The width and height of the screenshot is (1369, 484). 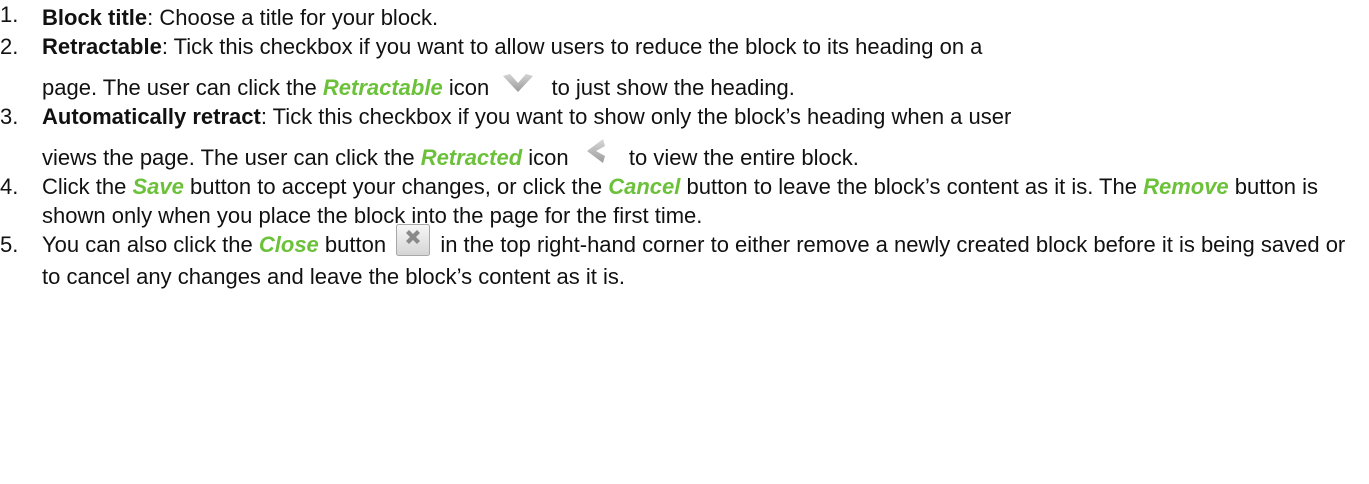 I want to click on ui-label-retractable: Retractable, so click(x=382, y=87).